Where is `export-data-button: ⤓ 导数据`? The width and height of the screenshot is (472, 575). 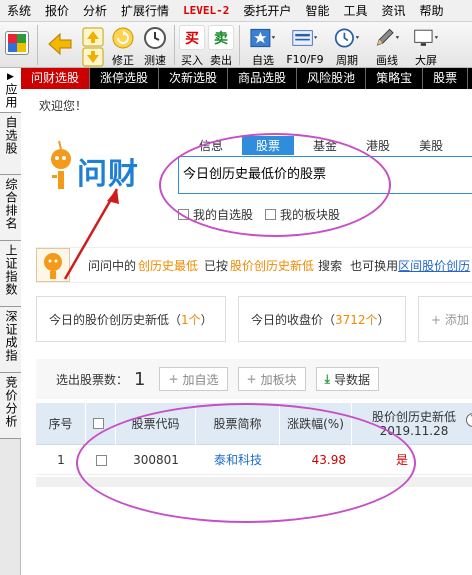 export-data-button: ⤓ 导数据 is located at coordinates (347, 379).